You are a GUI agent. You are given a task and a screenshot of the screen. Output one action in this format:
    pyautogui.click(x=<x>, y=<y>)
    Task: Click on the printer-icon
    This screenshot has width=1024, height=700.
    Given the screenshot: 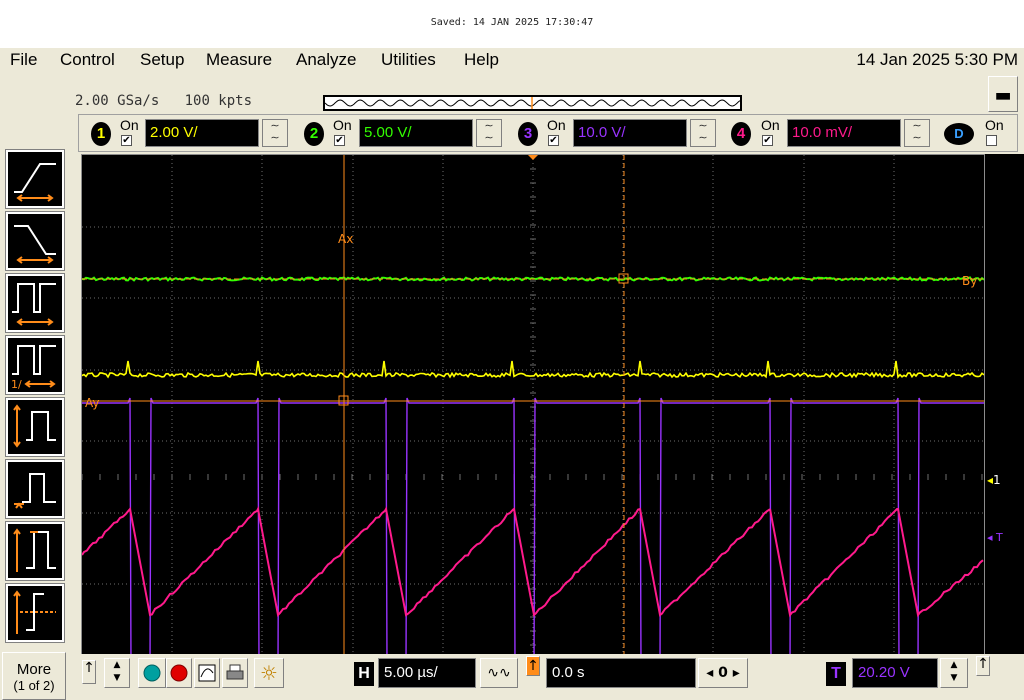 What is the action you would take?
    pyautogui.click(x=235, y=672)
    